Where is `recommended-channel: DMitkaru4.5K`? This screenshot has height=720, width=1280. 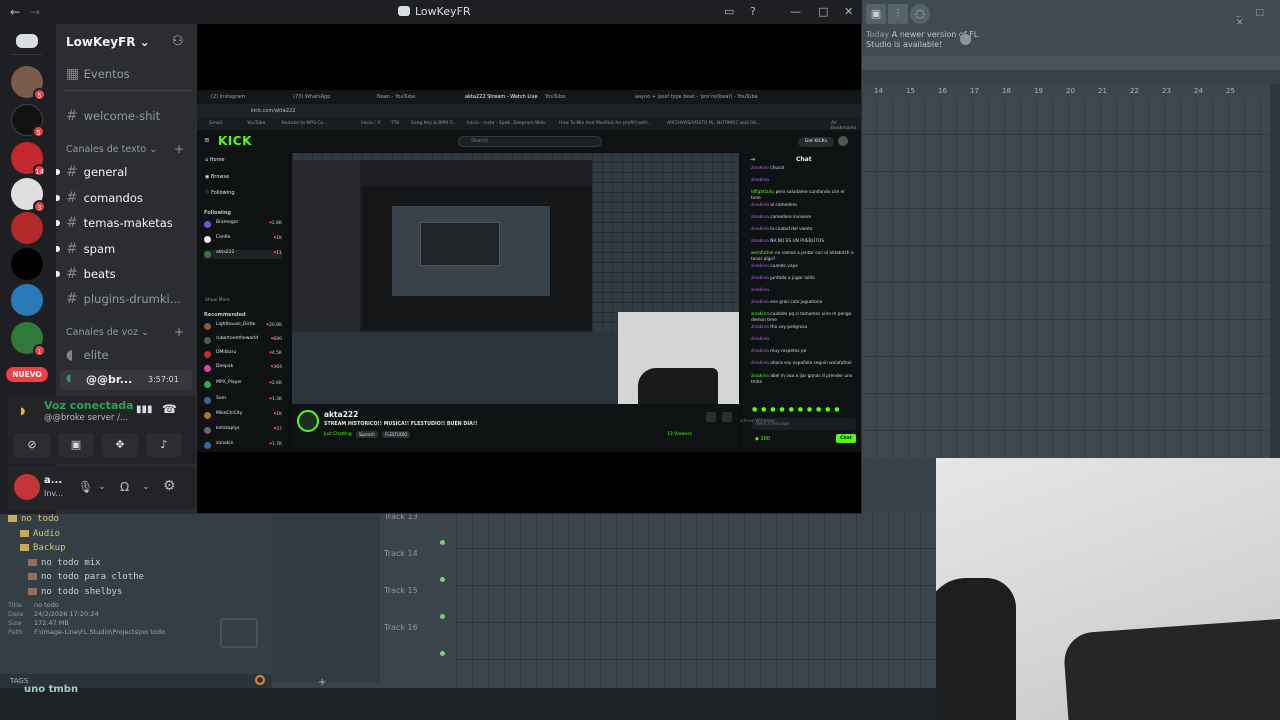
recommended-channel: DMitkaru4.5K is located at coordinates (243, 354).